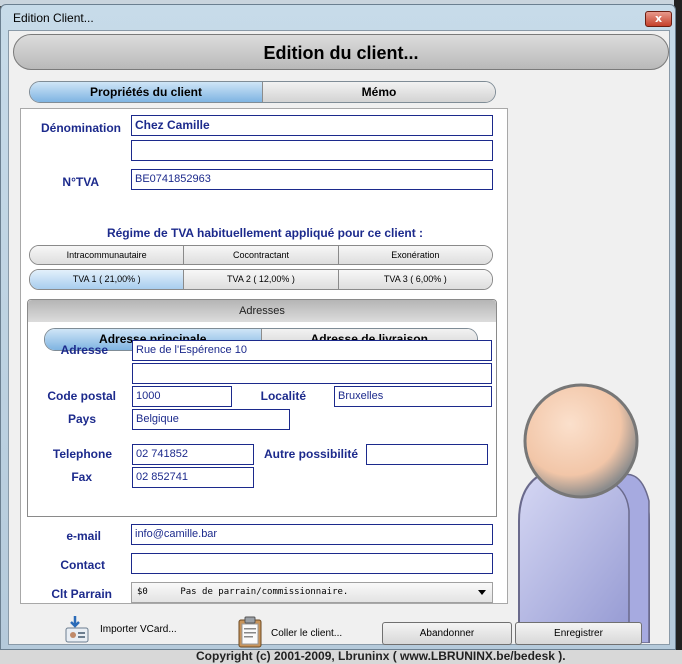 This screenshot has height=664, width=682. What do you see at coordinates (447, 633) in the screenshot?
I see `cancel-button: Abandonner` at bounding box center [447, 633].